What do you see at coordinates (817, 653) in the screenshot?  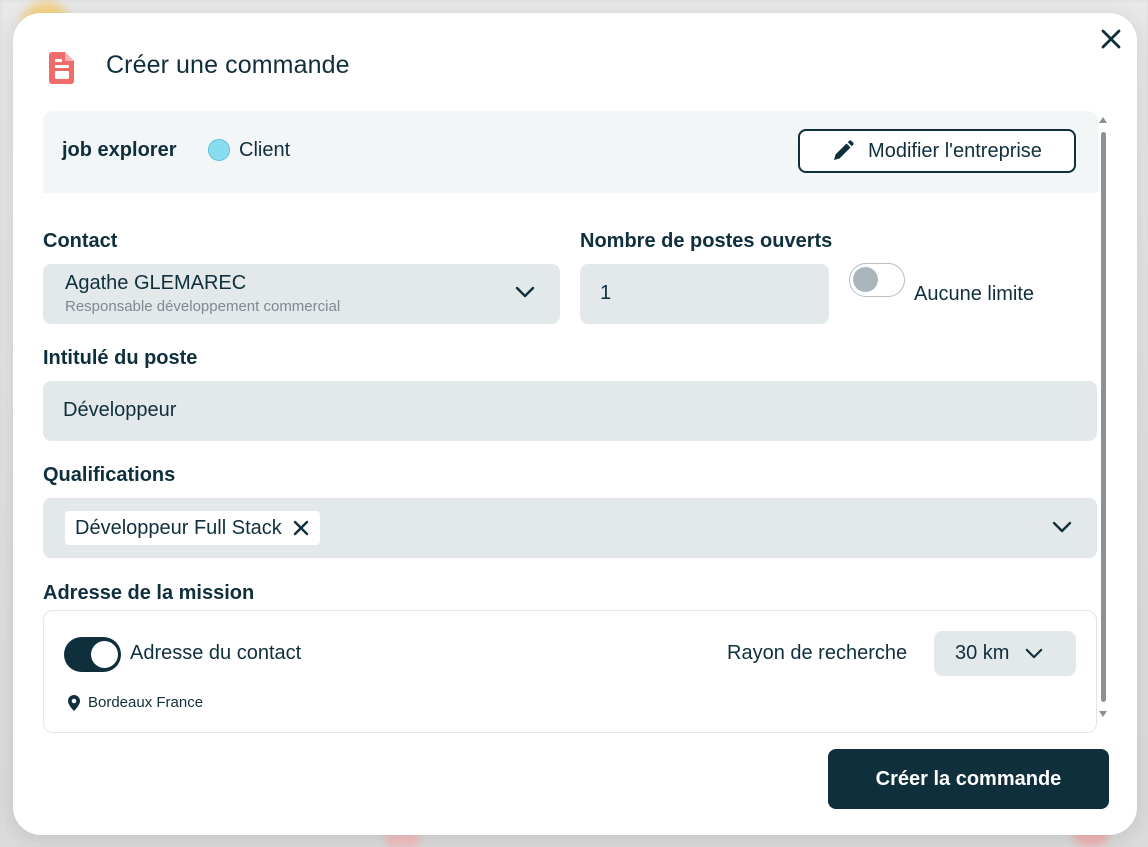 I see `search-radius-label: Rayon de recherche` at bounding box center [817, 653].